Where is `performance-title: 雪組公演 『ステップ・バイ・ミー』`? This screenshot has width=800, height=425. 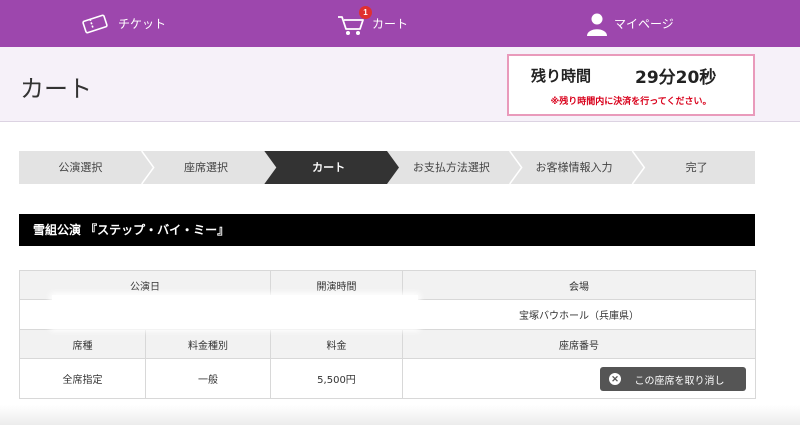 performance-title: 雪組公演 『ステップ・バイ・ミー』 is located at coordinates (387, 230).